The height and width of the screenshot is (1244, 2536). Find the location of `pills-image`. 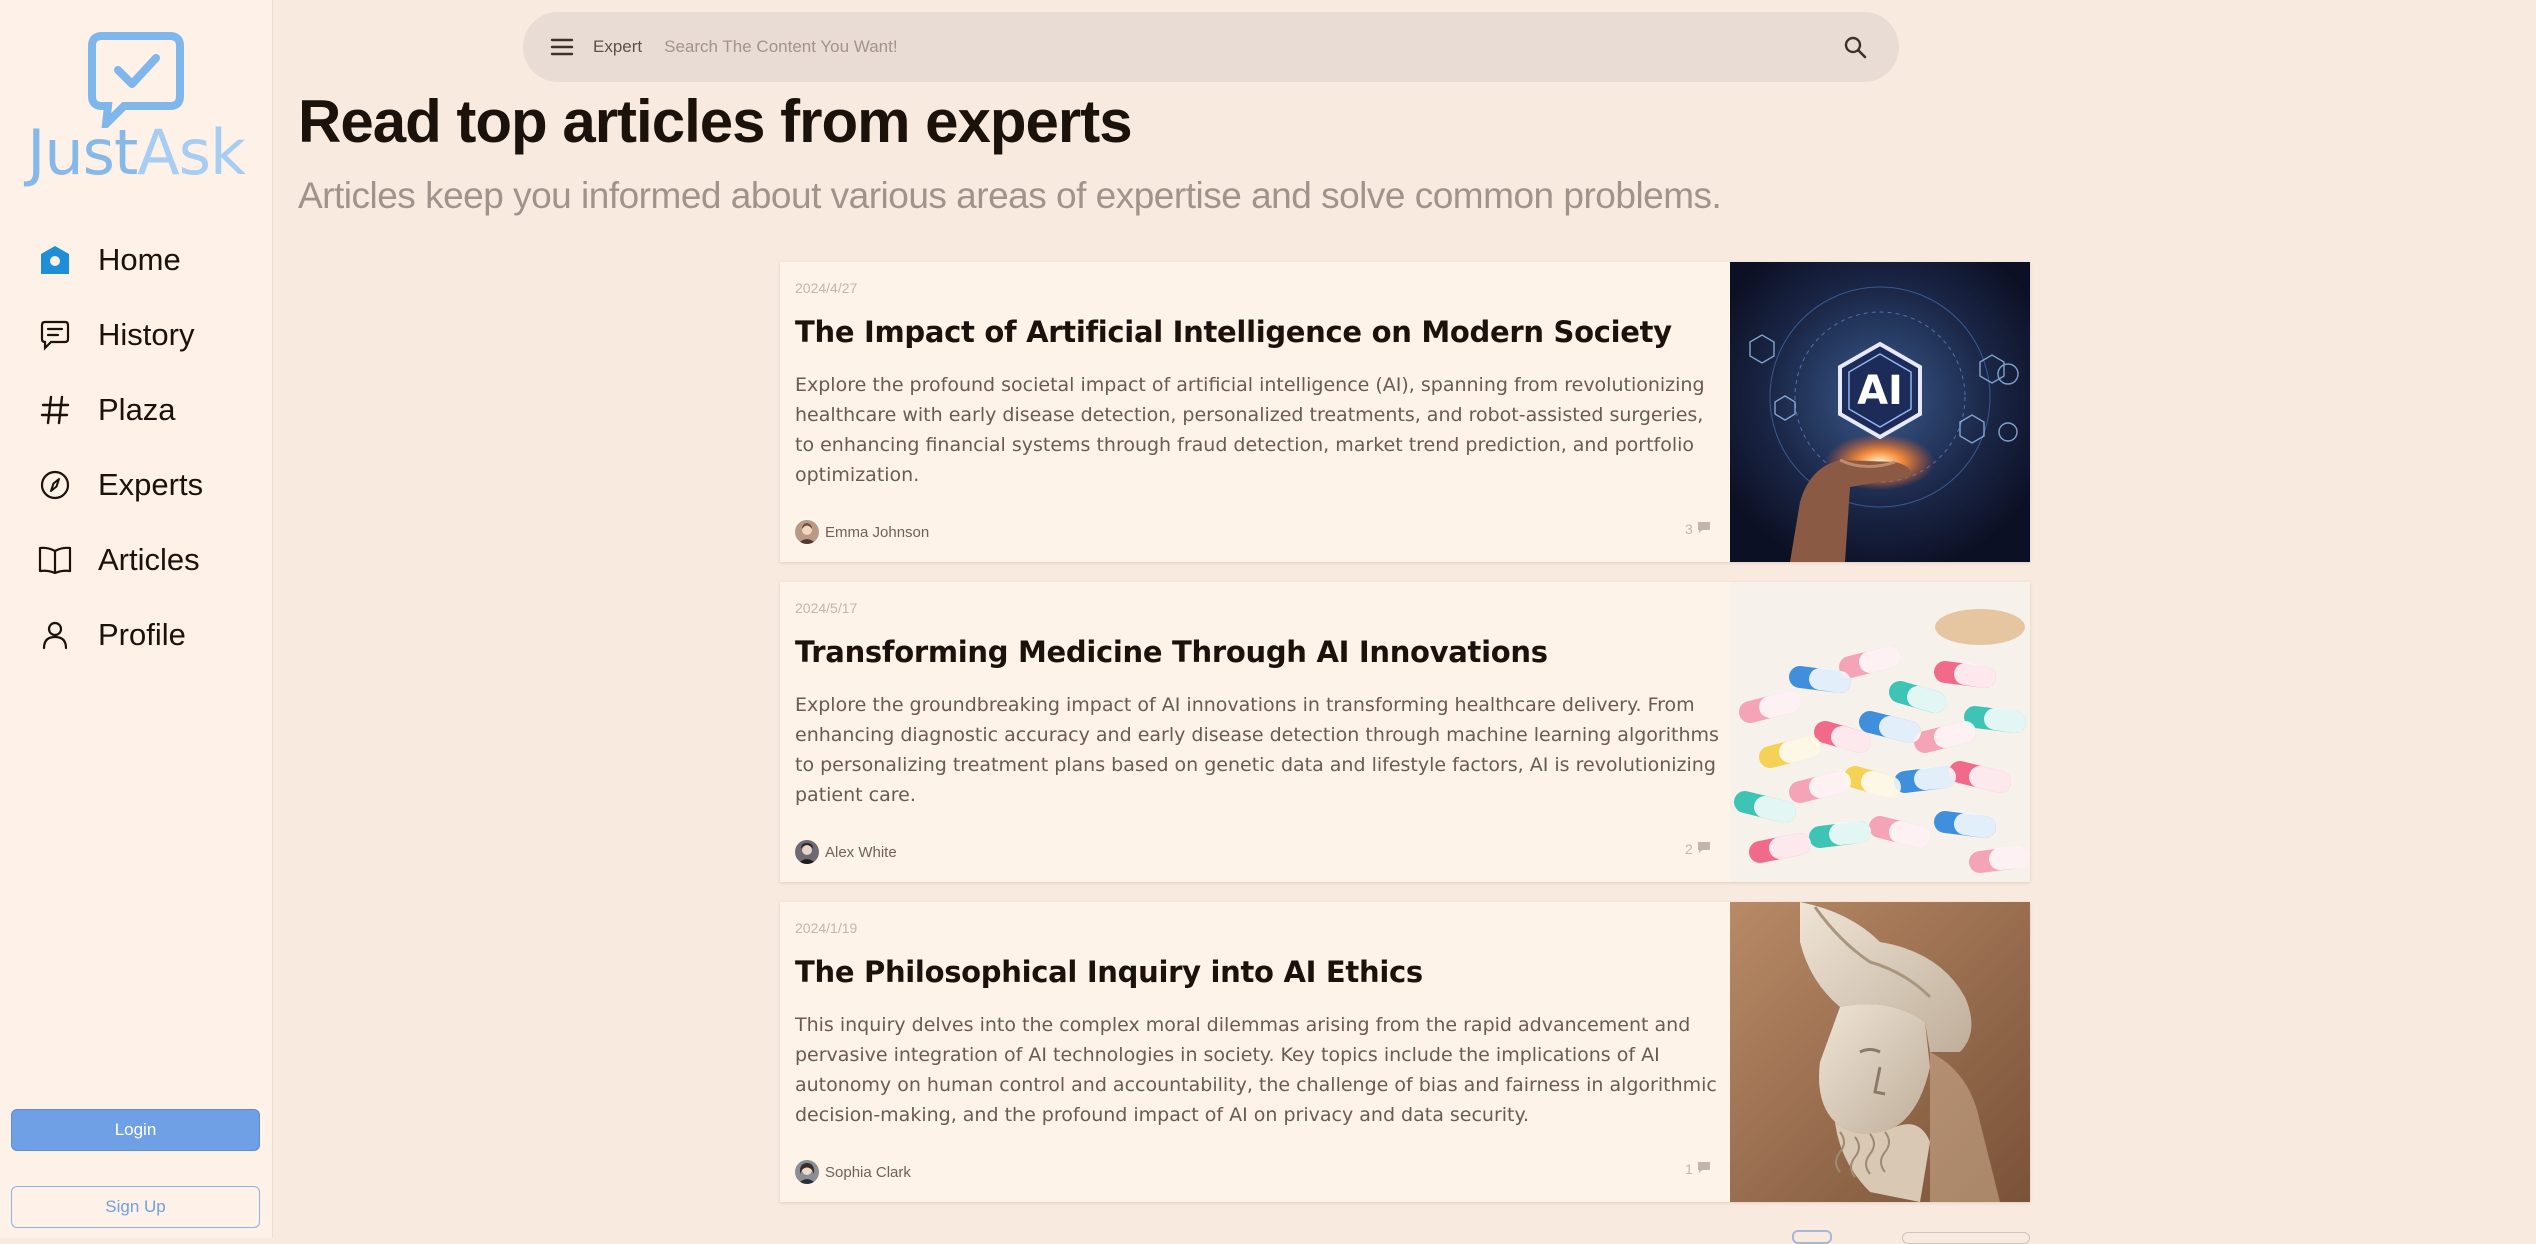

pills-image is located at coordinates (1880, 732).